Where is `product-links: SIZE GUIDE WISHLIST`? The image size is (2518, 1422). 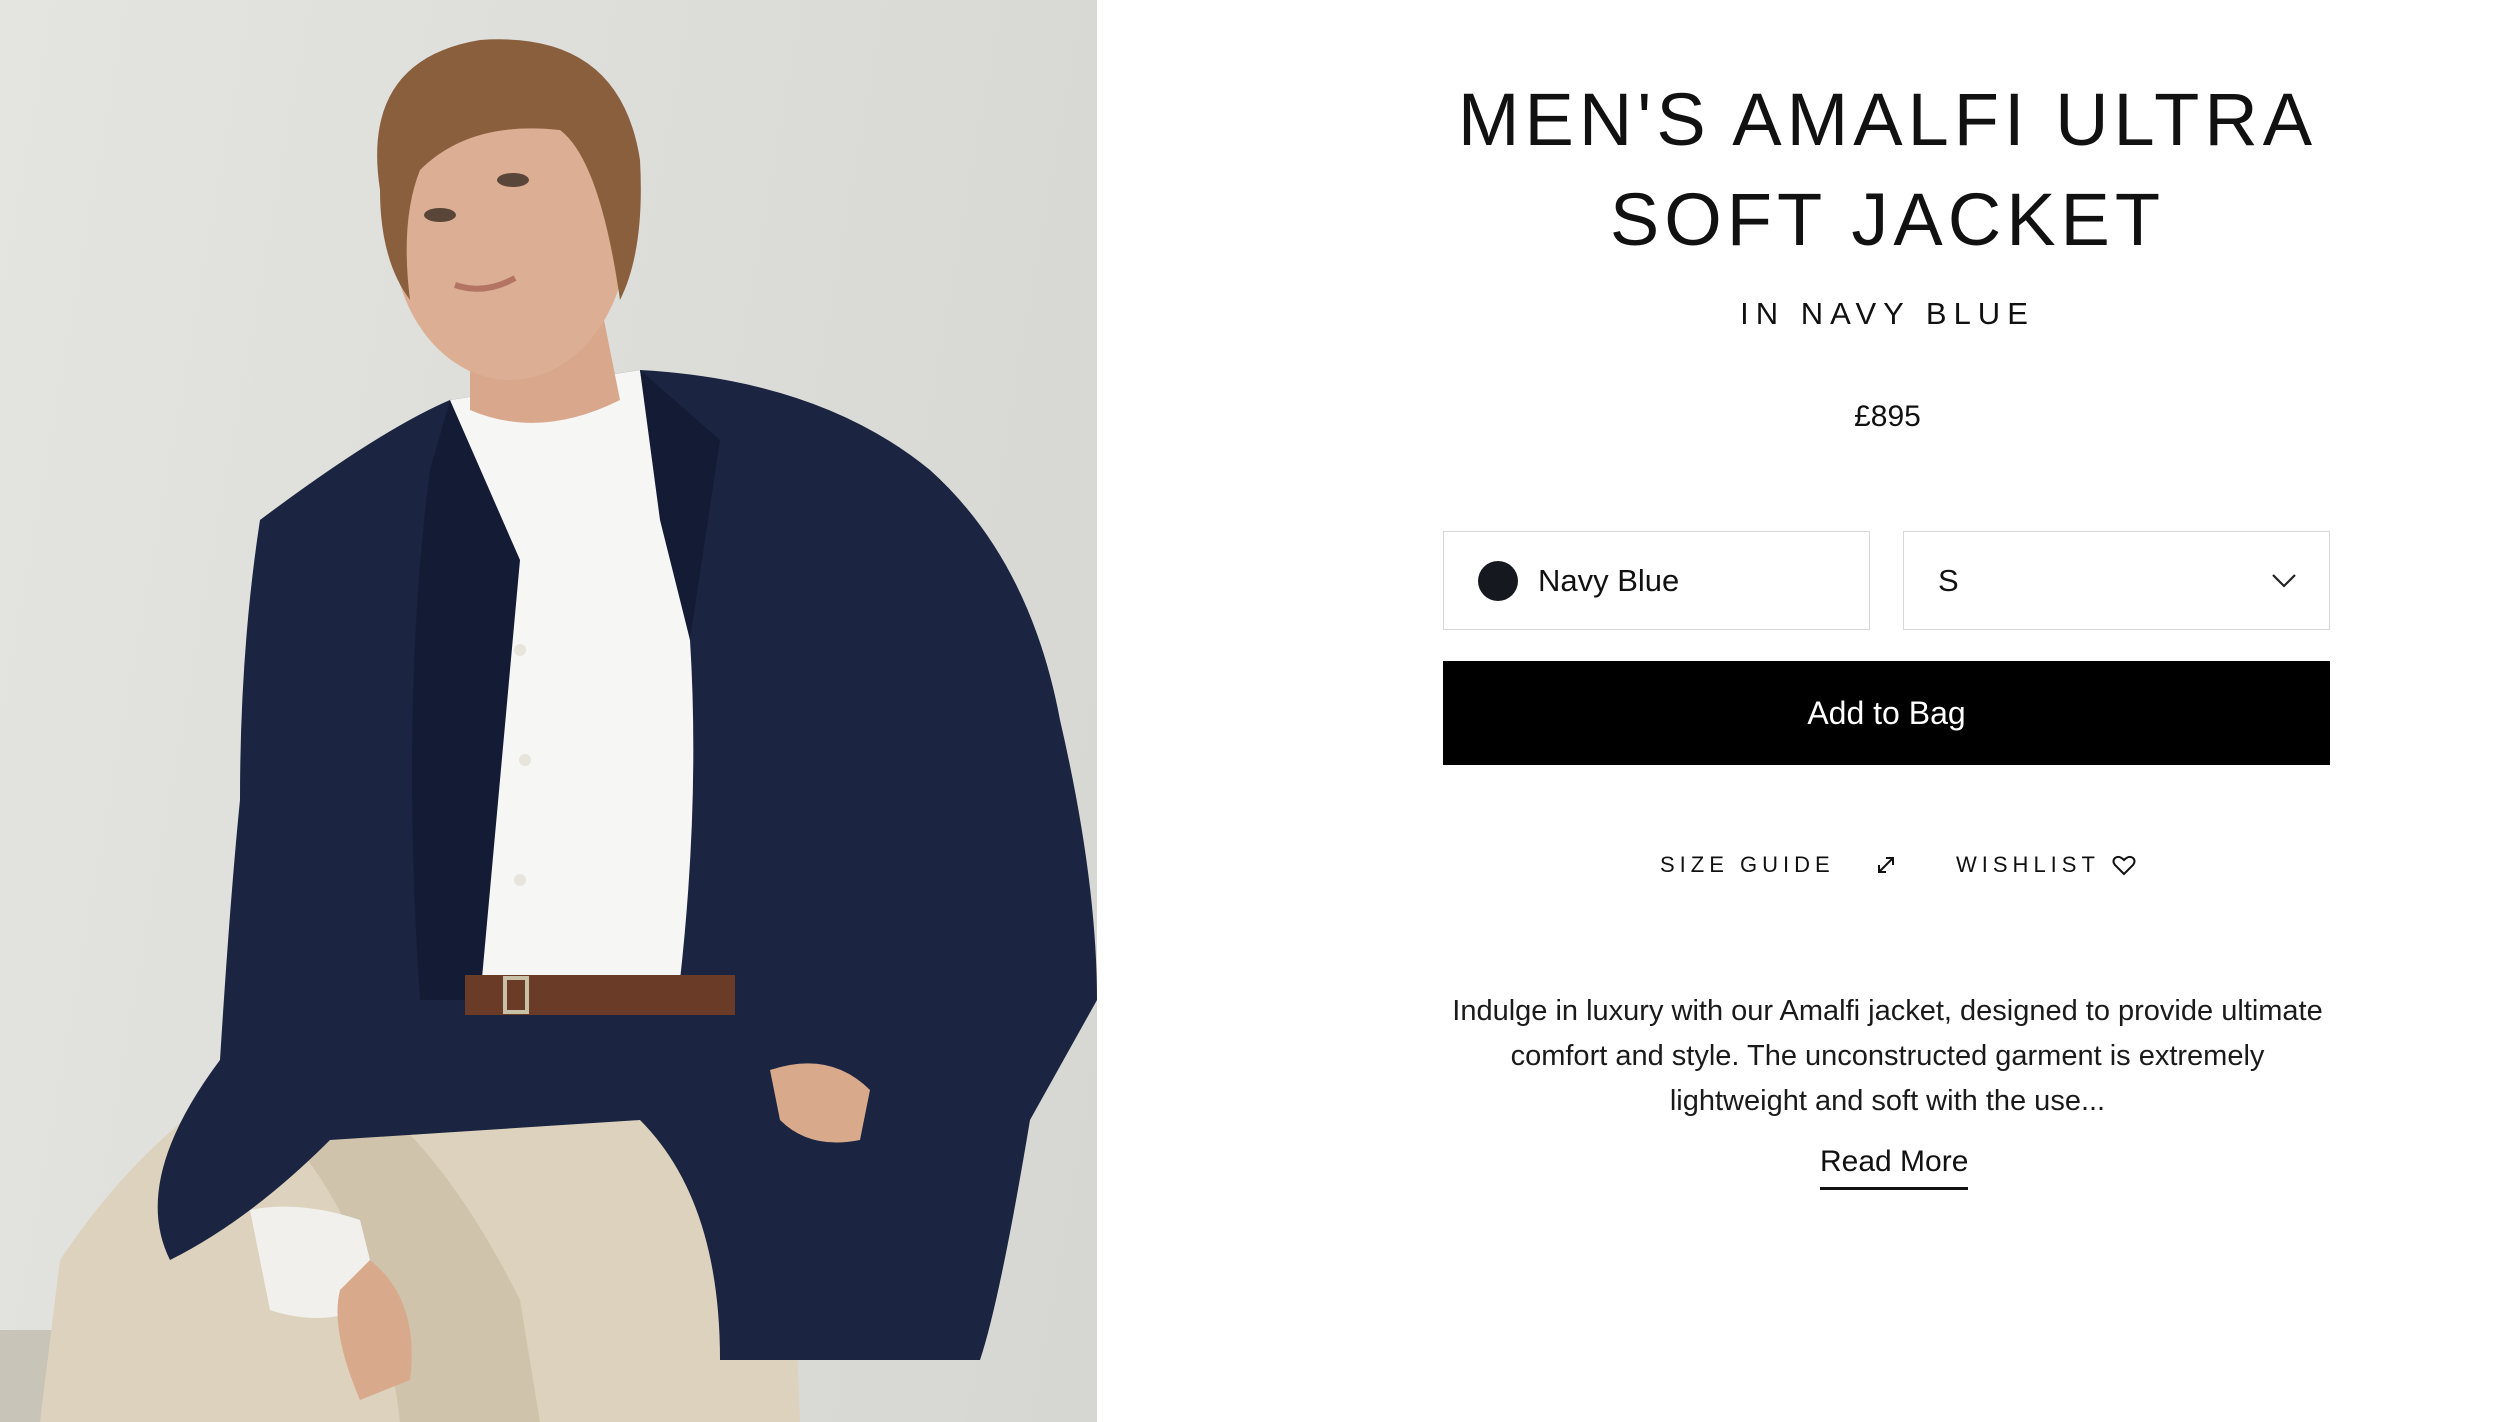
product-links: SIZE GUIDE WISHLIST is located at coordinates (1887, 872).